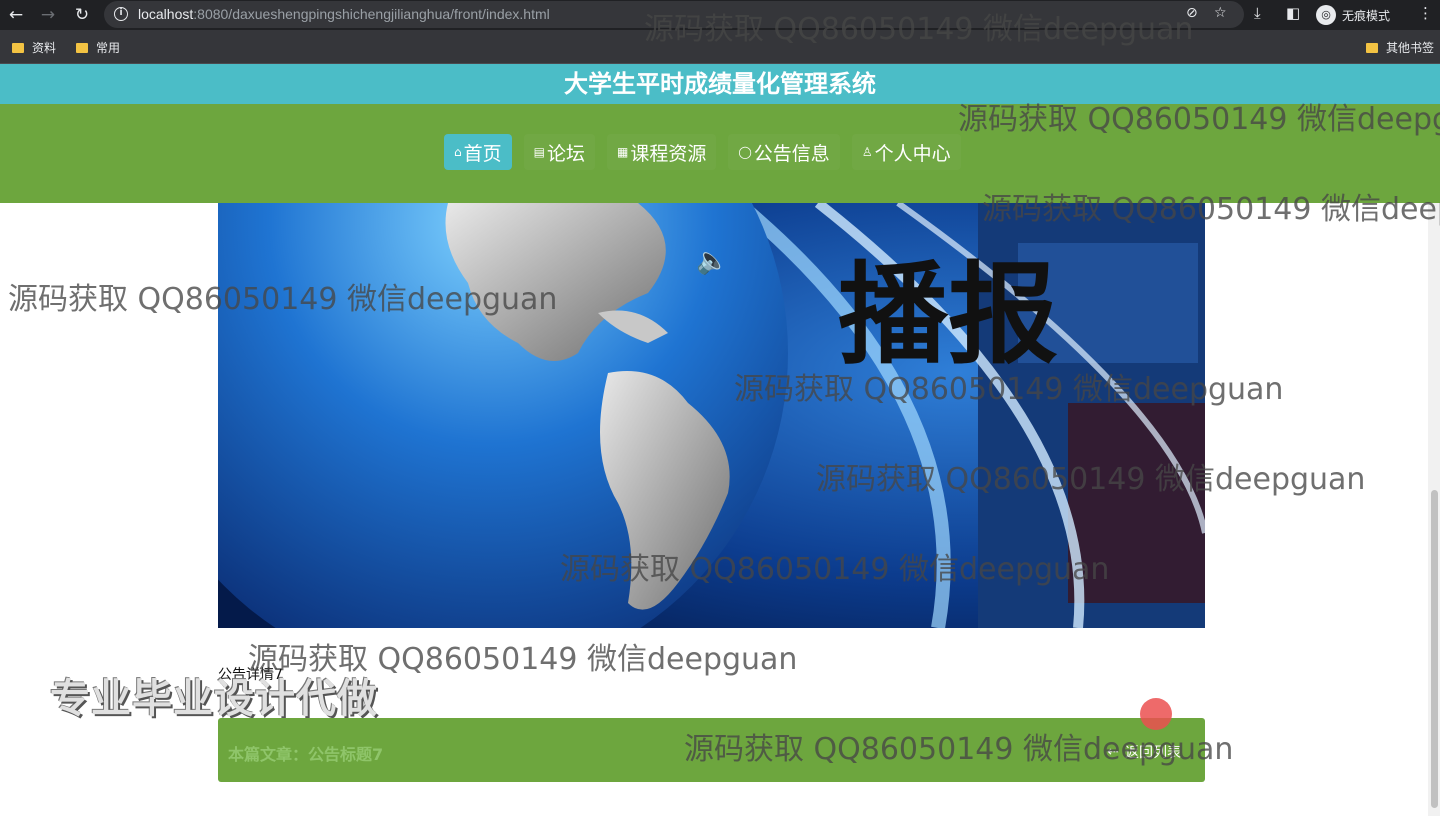  What do you see at coordinates (539, 152) in the screenshot?
I see `forum-icon: ▤` at bounding box center [539, 152].